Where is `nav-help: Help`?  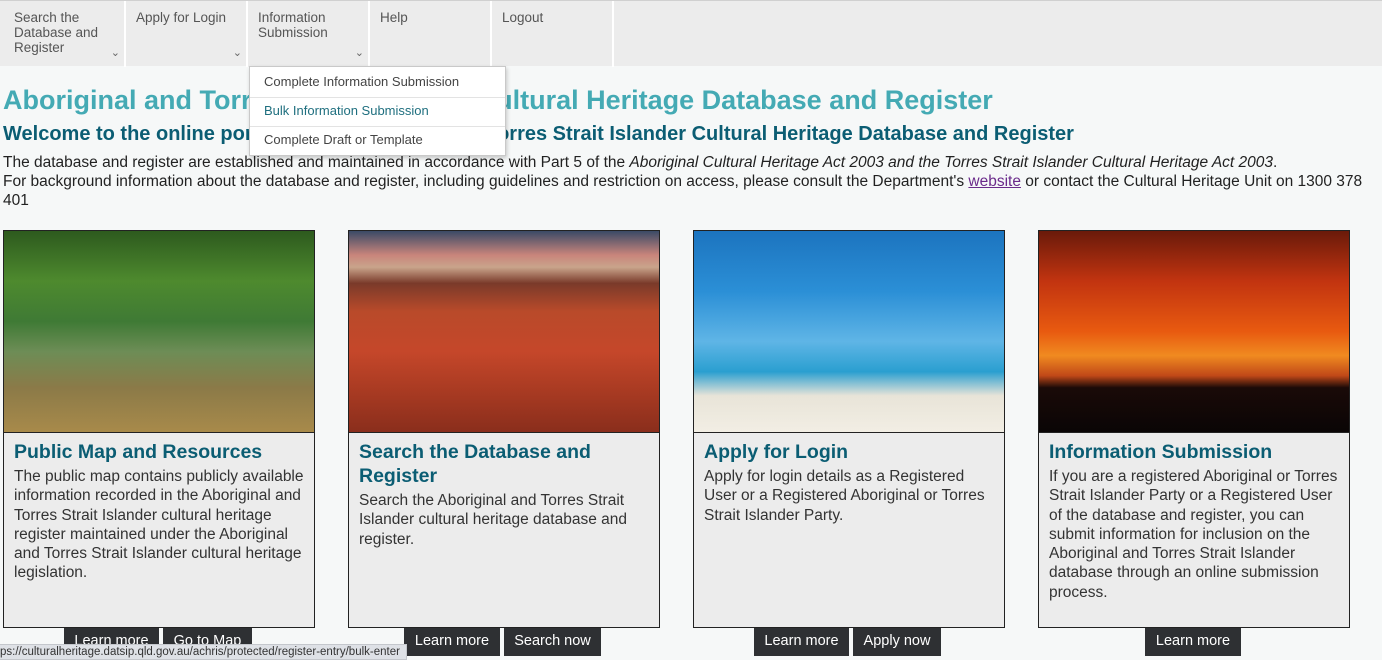
nav-help: Help is located at coordinates (431, 34).